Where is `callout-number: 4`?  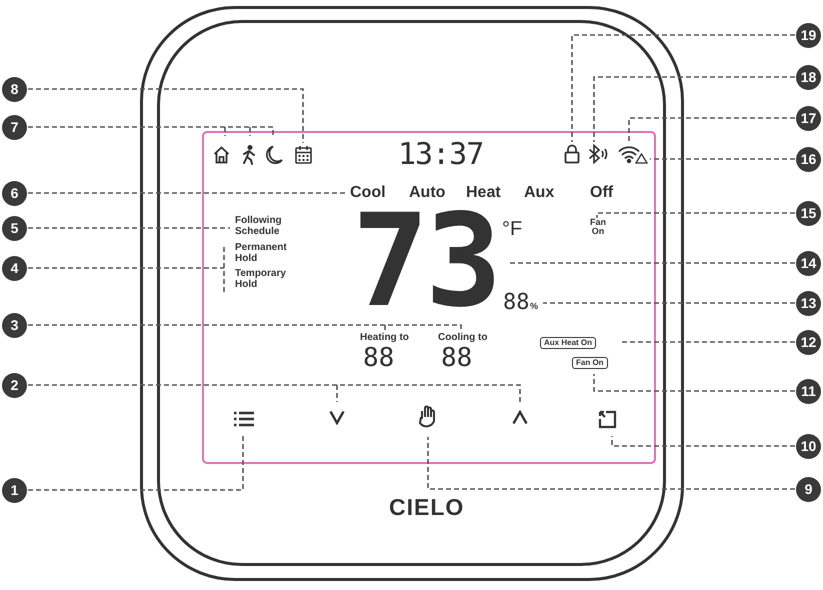 callout-number: 4 is located at coordinates (14, 268).